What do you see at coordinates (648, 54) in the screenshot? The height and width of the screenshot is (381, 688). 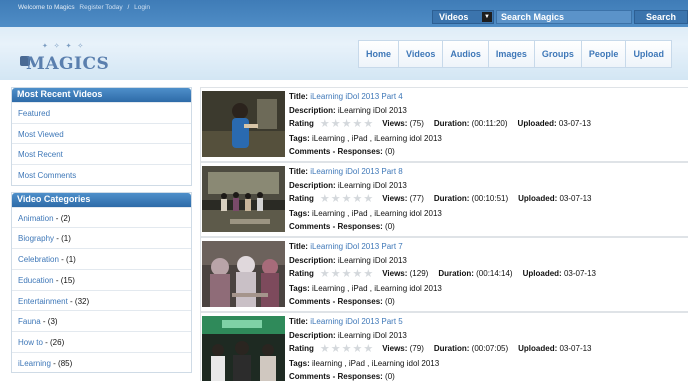 I see `nav-upload: Upload` at bounding box center [648, 54].